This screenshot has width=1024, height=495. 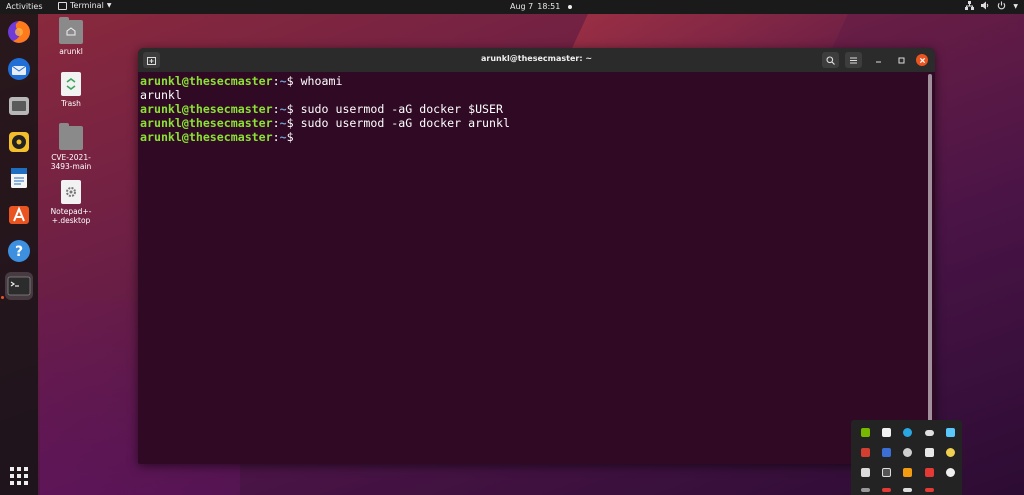 I want to click on desktop-icon-cve-folder: CVE-2021-3493-main, so click(x=71, y=147).